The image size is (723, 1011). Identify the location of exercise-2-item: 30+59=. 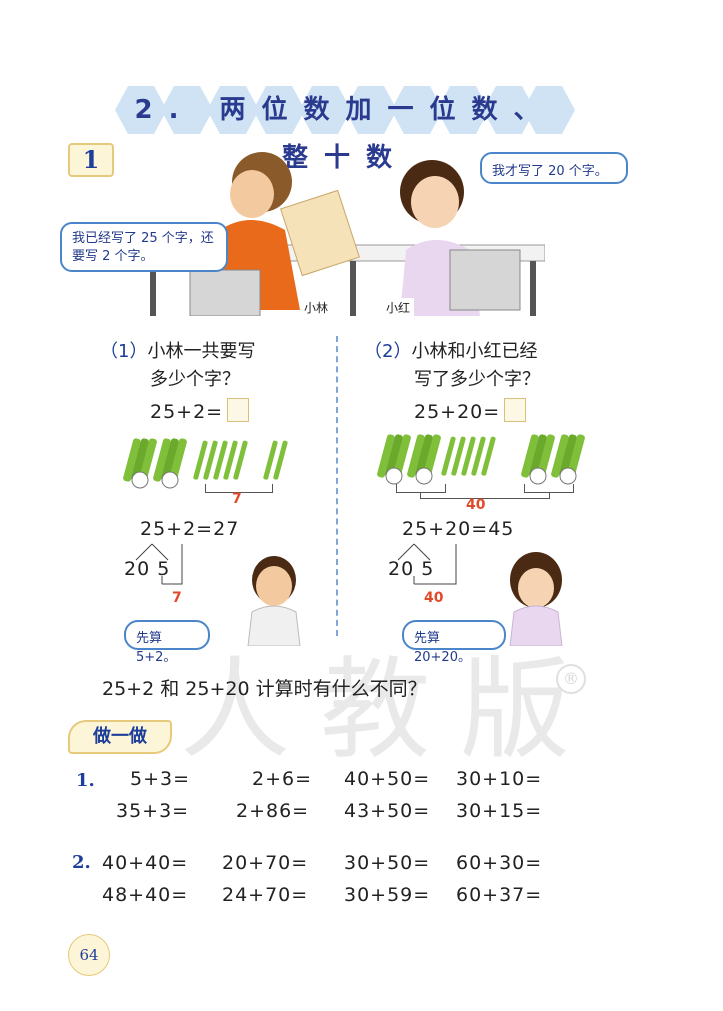
(387, 895).